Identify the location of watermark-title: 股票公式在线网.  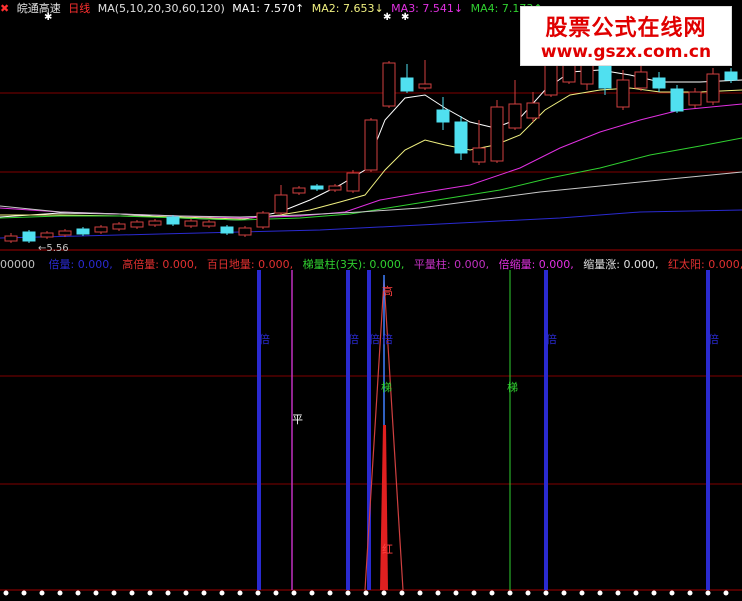
(626, 28).